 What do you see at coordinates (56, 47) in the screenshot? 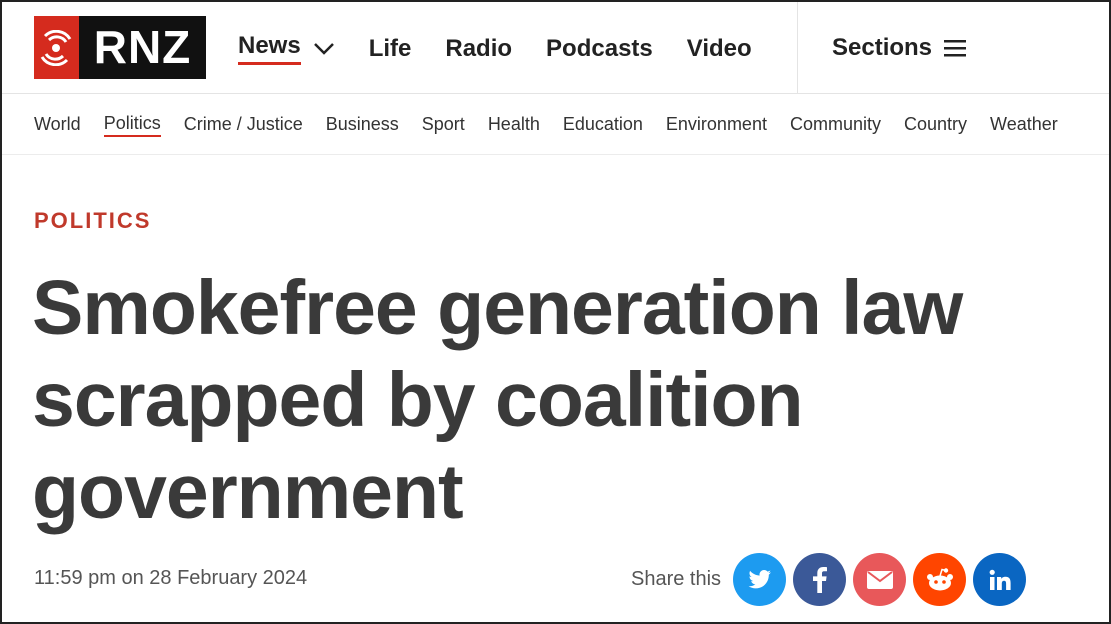
I see `rnz-logo-mark-icon` at bounding box center [56, 47].